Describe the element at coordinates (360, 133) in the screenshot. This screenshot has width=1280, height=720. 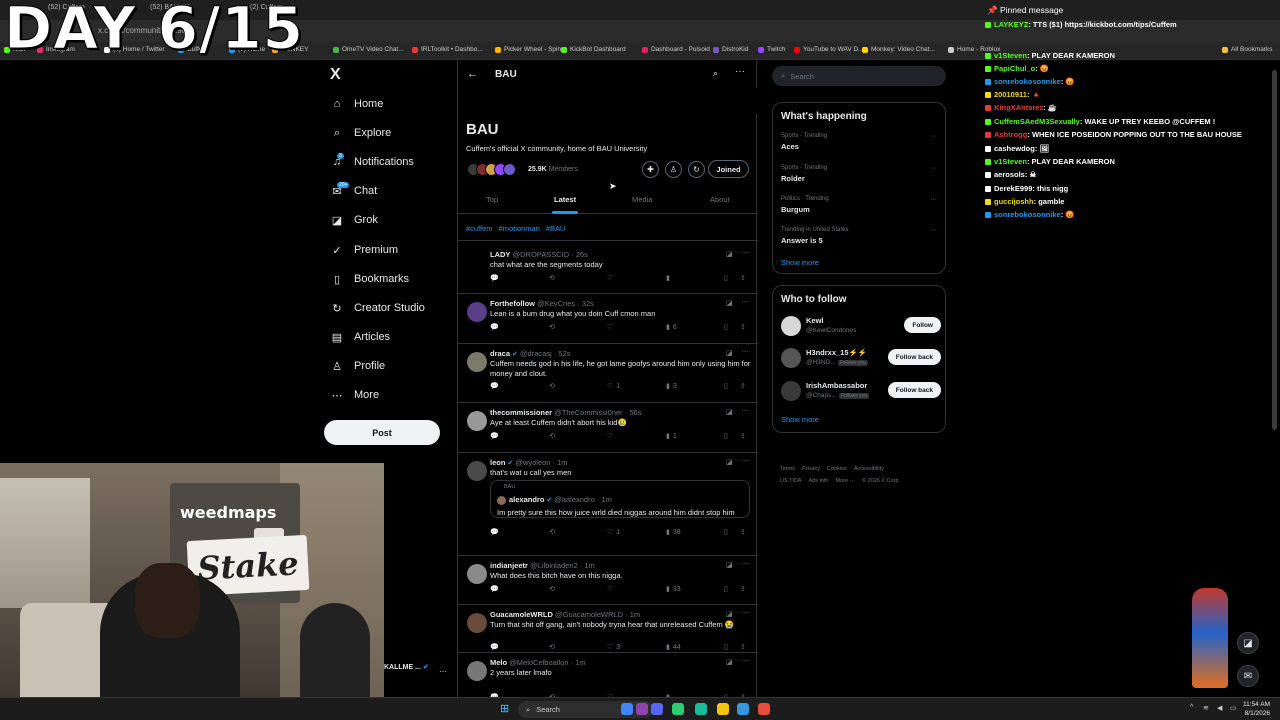
I see `nav-item-explore: ⌕ Explore` at that location.